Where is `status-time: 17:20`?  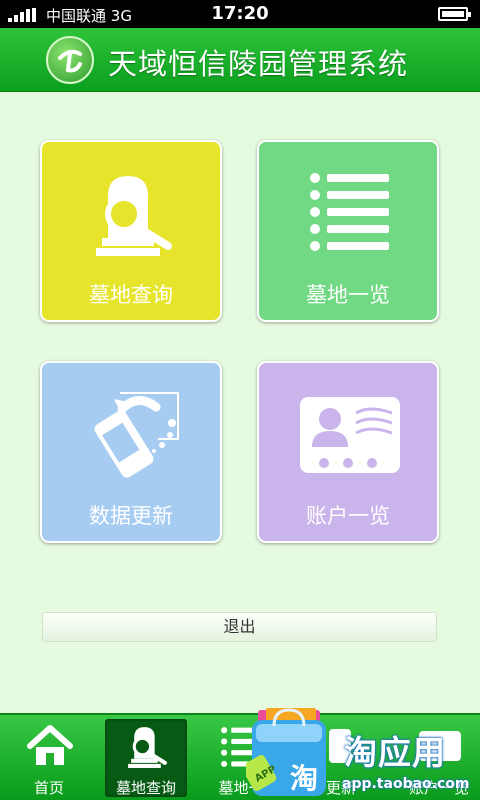 status-time: 17:20 is located at coordinates (240, 13).